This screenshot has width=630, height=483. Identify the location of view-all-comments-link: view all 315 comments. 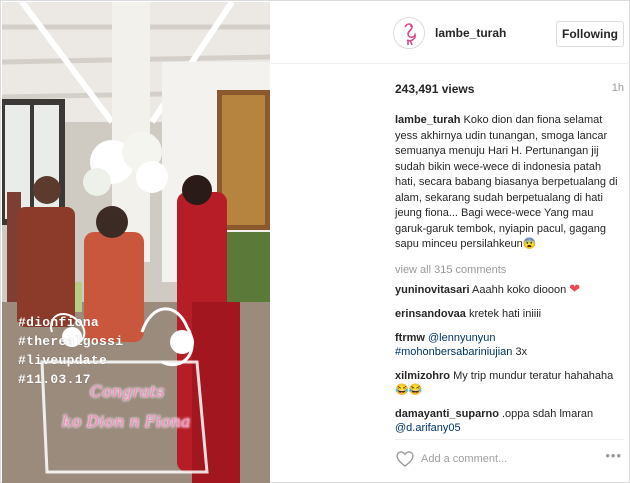
(450, 270).